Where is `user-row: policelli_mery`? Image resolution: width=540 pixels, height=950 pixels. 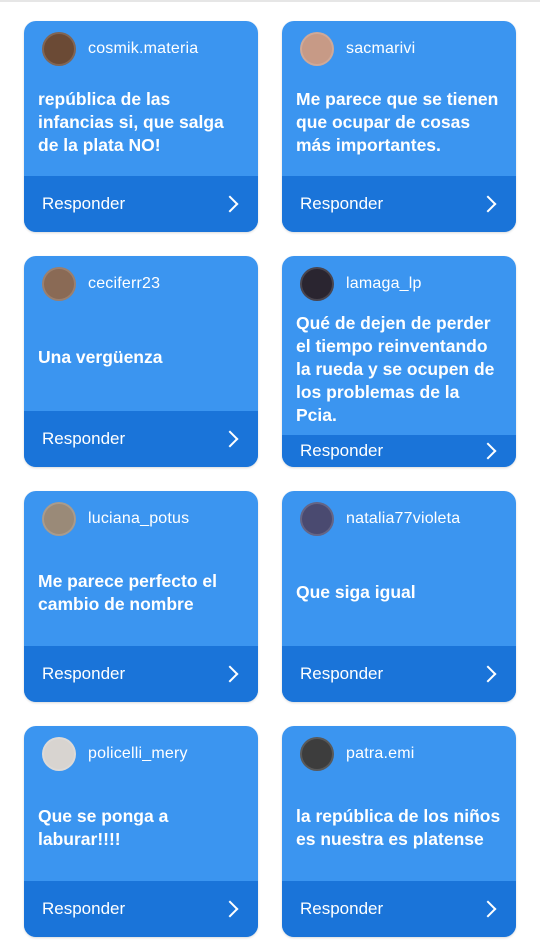
user-row: policelli_mery is located at coordinates (143, 754).